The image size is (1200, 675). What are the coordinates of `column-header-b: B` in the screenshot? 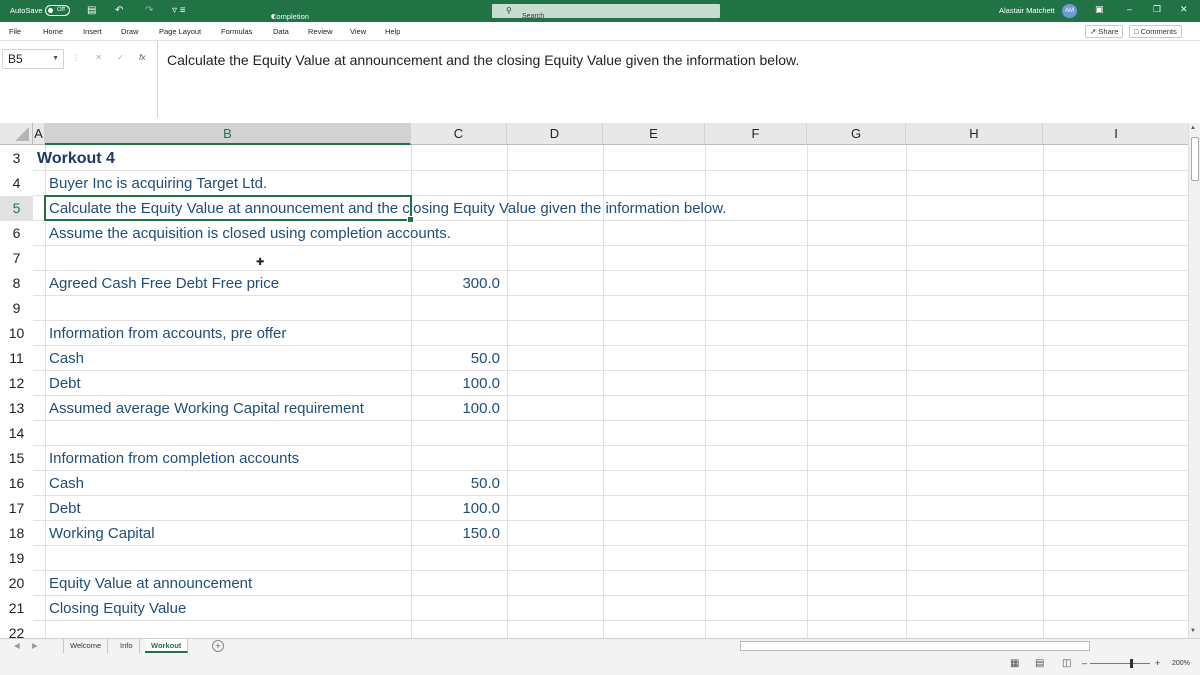 It's located at (228, 134).